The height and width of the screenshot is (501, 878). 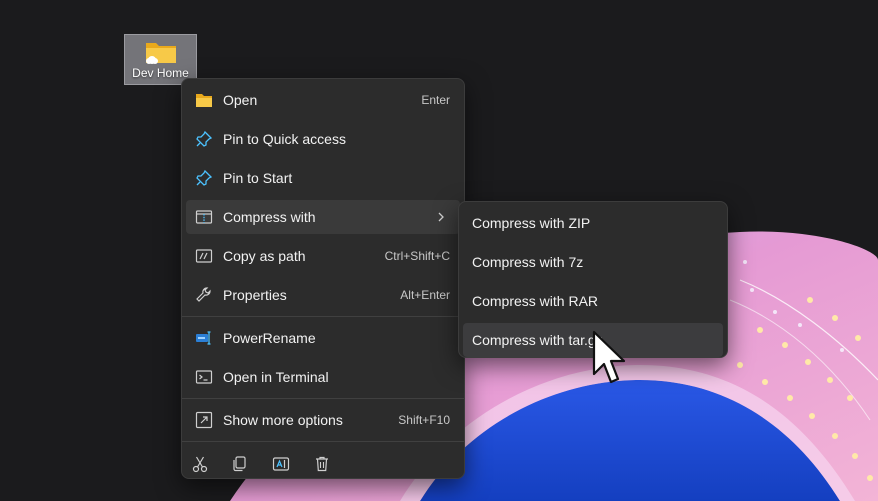 What do you see at coordinates (323, 338) in the screenshot?
I see `menu-item-powerrename: PowerRename` at bounding box center [323, 338].